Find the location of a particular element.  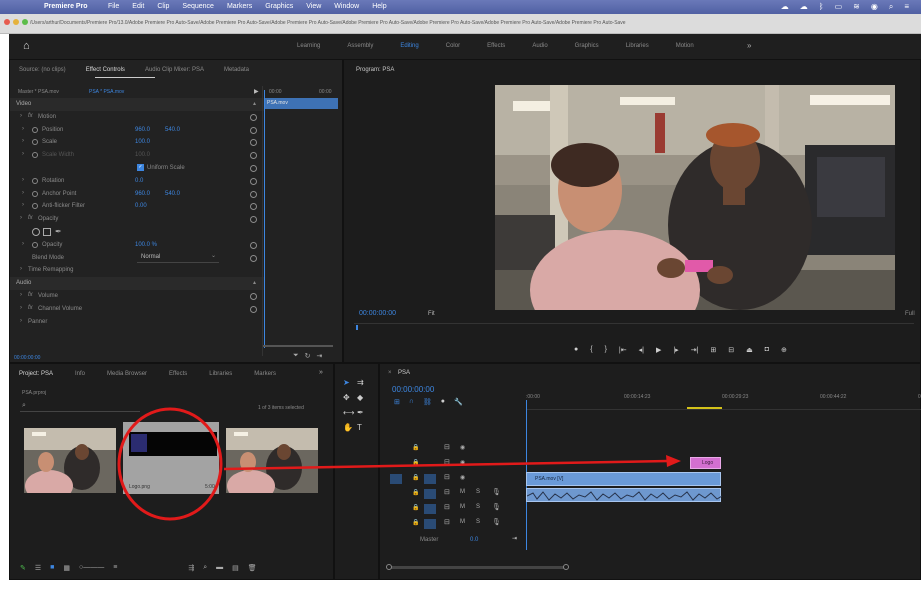

annotation-circle is located at coordinates (170, 464).